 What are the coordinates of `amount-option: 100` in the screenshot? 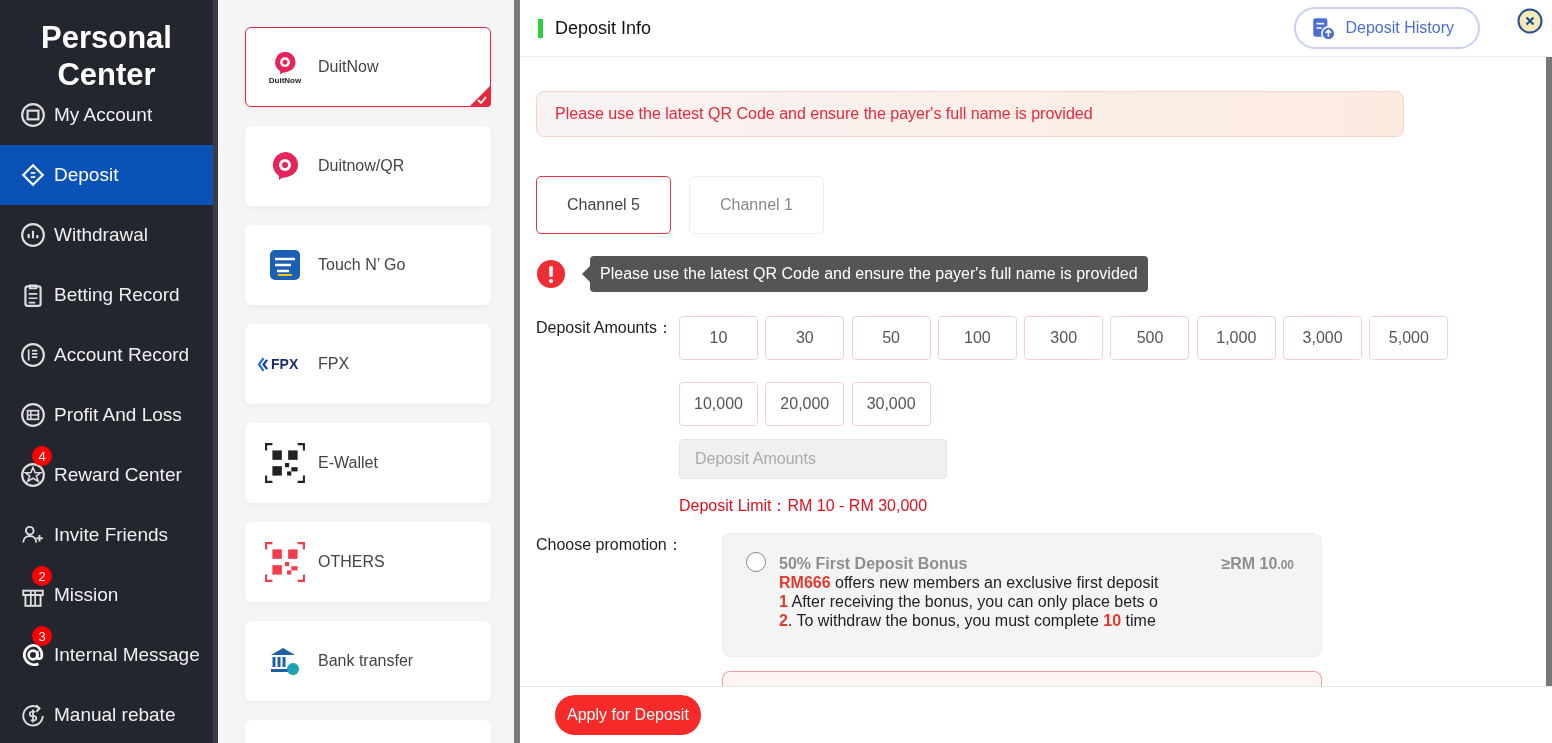 It's located at (977, 338).